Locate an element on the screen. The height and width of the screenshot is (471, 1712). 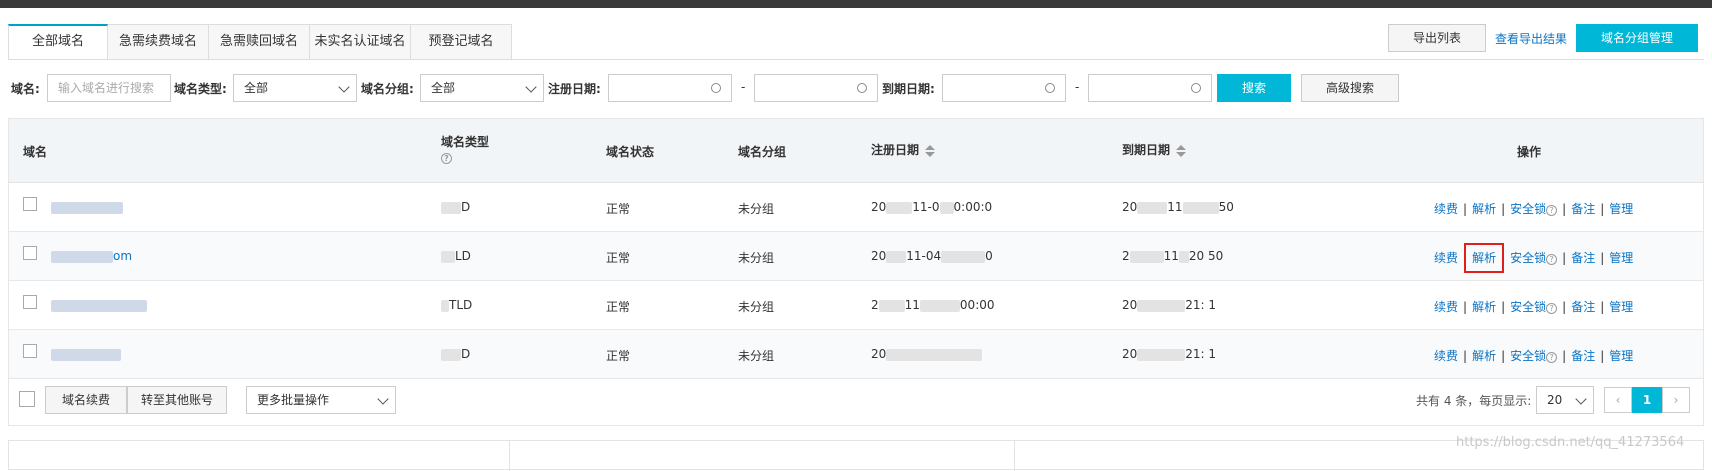
export-list-button: 导出列表 is located at coordinates (1437, 38).